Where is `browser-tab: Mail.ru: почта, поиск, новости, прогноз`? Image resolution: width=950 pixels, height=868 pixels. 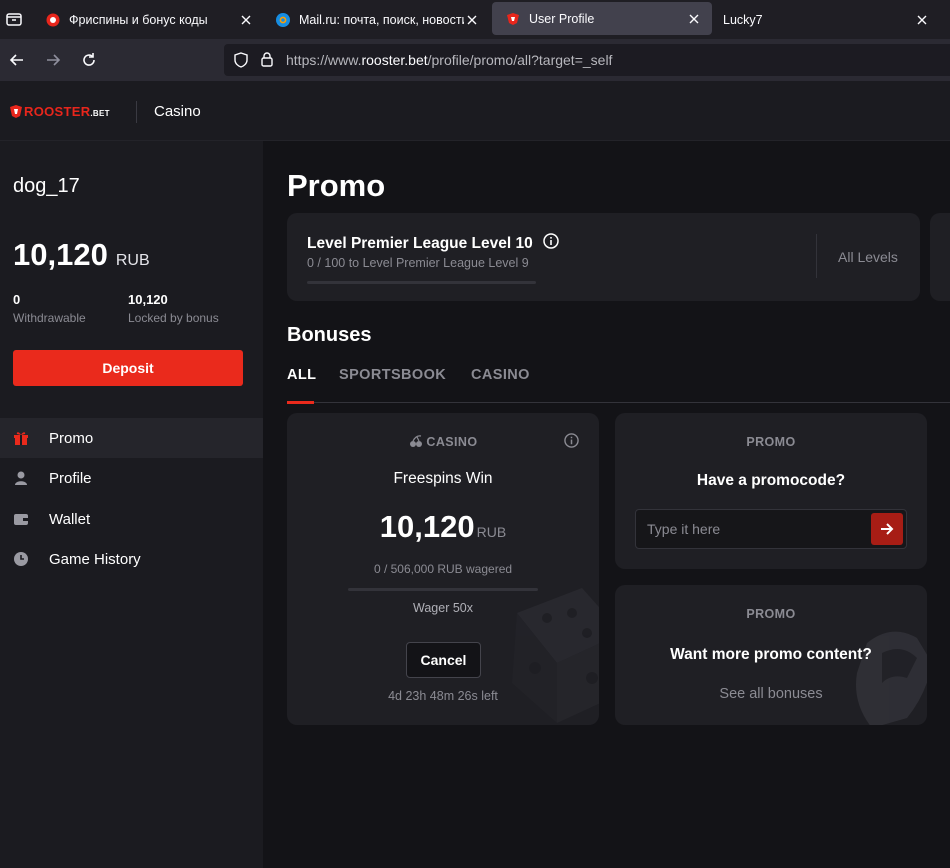
browser-tab: Mail.ru: почта, поиск, новости, прогноз is located at coordinates (376, 19).